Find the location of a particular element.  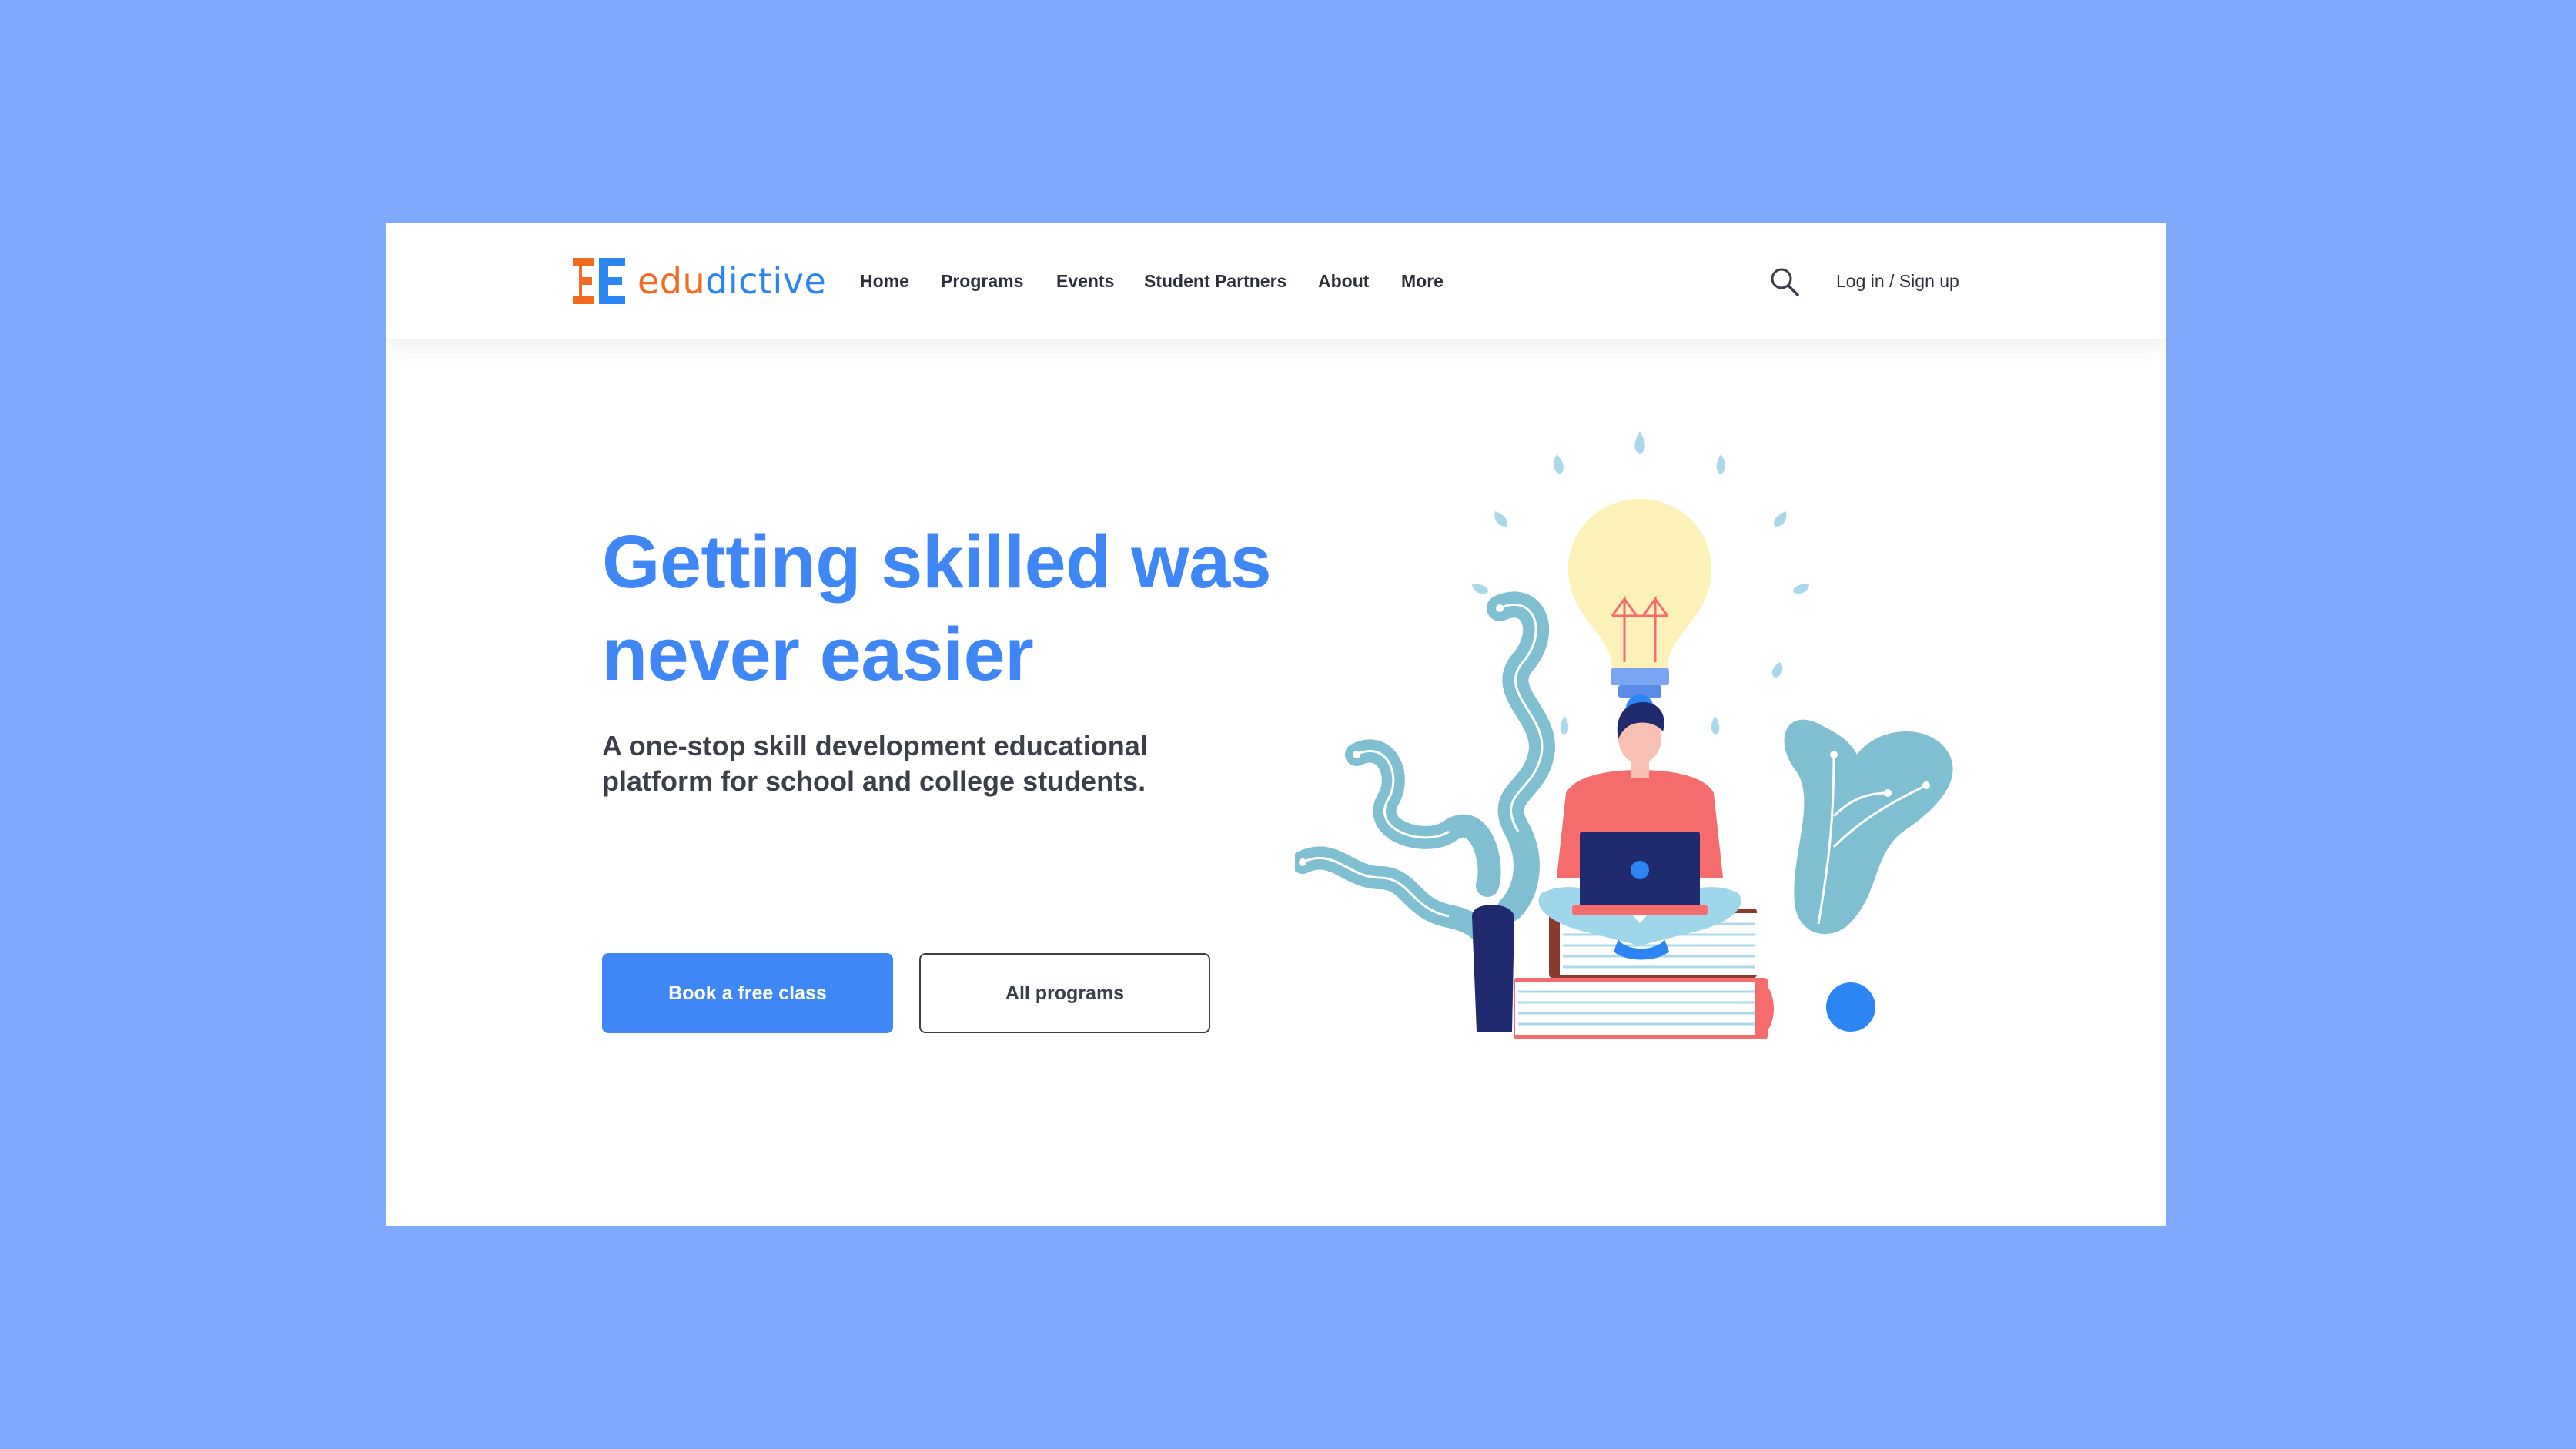

nav-about: About is located at coordinates (1344, 281).